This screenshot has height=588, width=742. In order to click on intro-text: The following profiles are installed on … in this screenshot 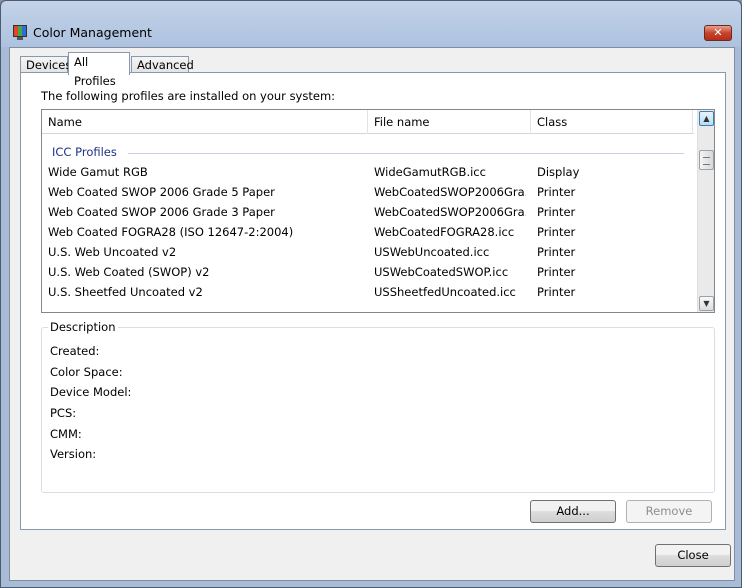, I will do `click(188, 96)`.